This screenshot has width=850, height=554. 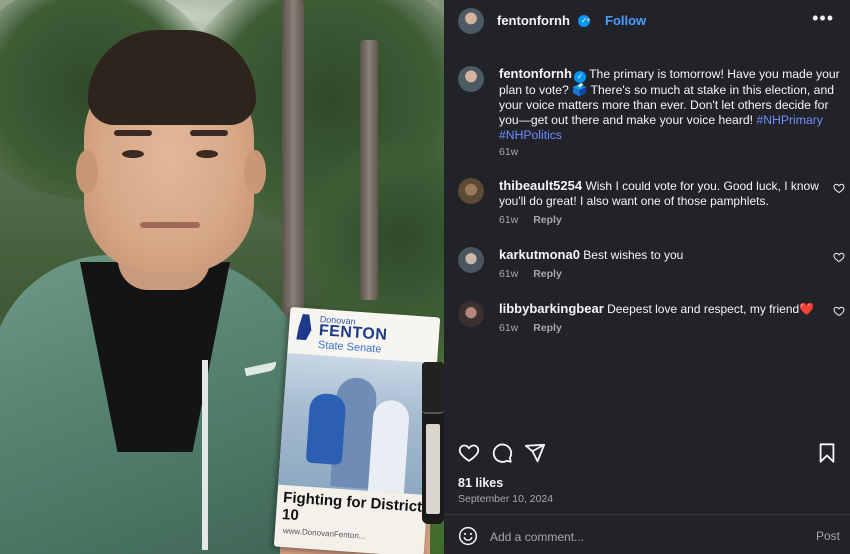 I want to click on hashtag-link: #NHPolitics, so click(x=530, y=135).